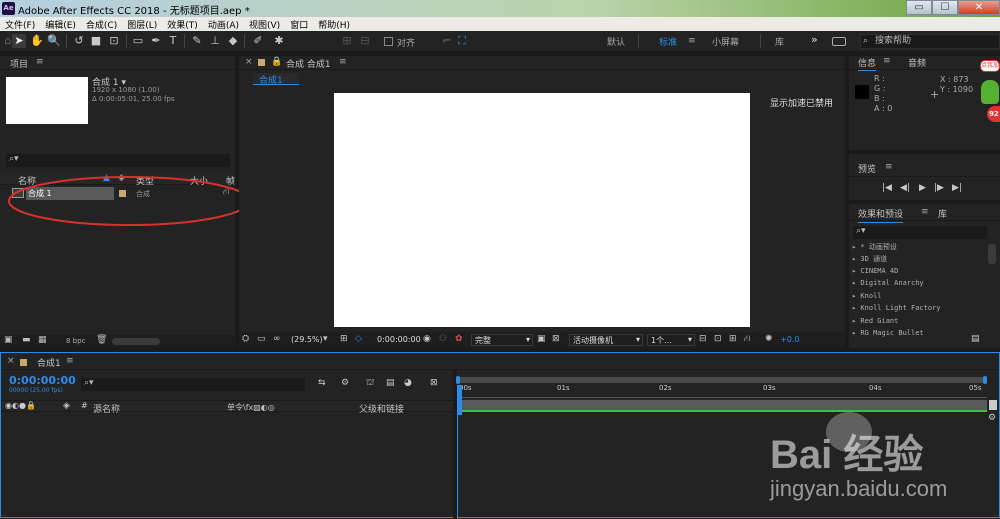  Describe the element at coordinates (60, 24) in the screenshot. I see `menu-edit: 编辑(E)` at that location.